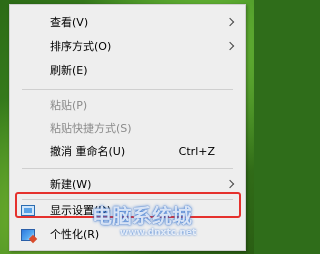 The height and width of the screenshot is (254, 320). Describe the element at coordinates (69, 22) in the screenshot. I see `menu-item-label: 查看(V)` at that location.